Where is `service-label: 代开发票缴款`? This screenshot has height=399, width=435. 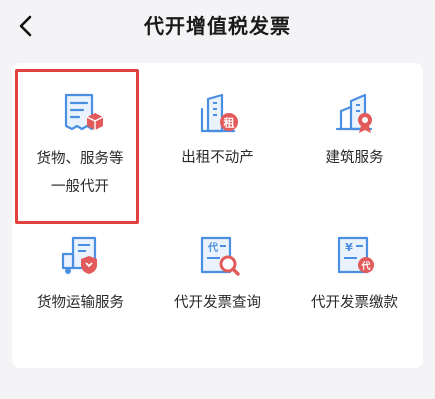
service-label: 代开发票缴款 is located at coordinates (354, 303).